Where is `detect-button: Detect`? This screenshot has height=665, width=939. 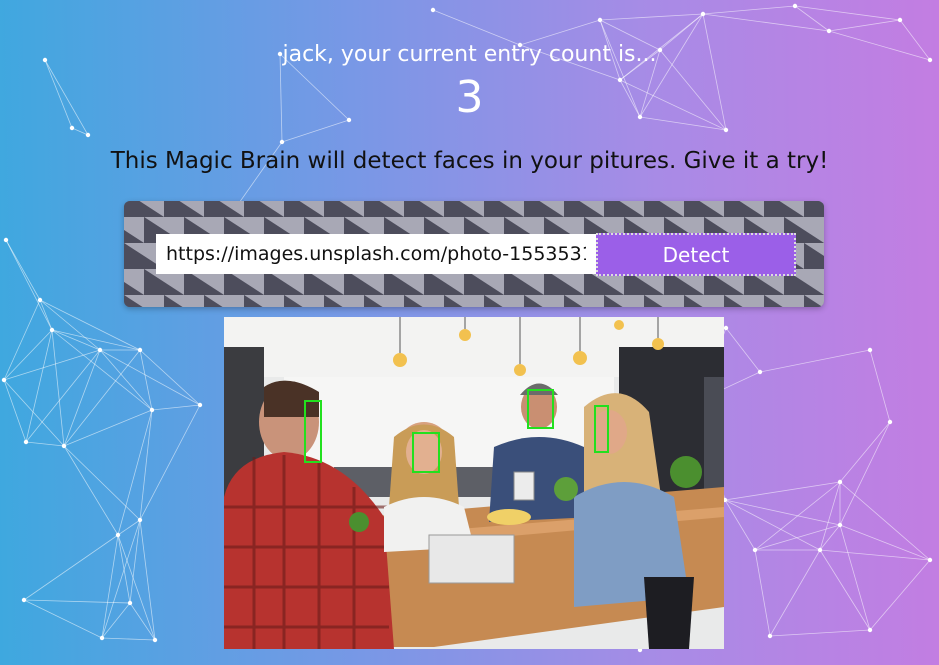
detect-button: Detect is located at coordinates (696, 254).